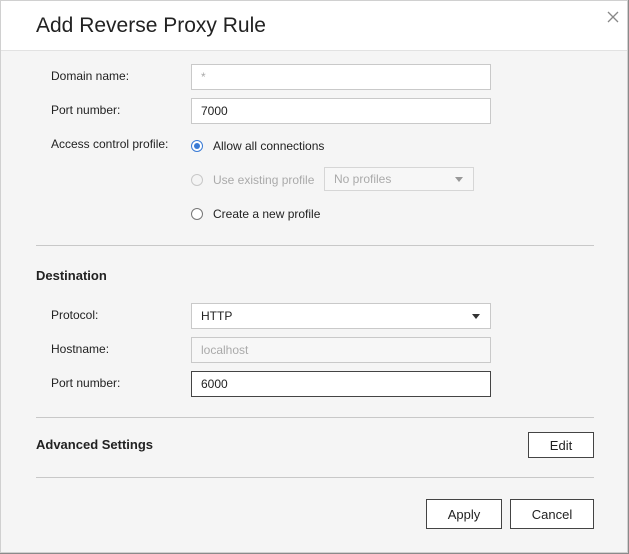 The height and width of the screenshot is (554, 629). What do you see at coordinates (86, 110) in the screenshot?
I see `port-number-label: Port number:` at bounding box center [86, 110].